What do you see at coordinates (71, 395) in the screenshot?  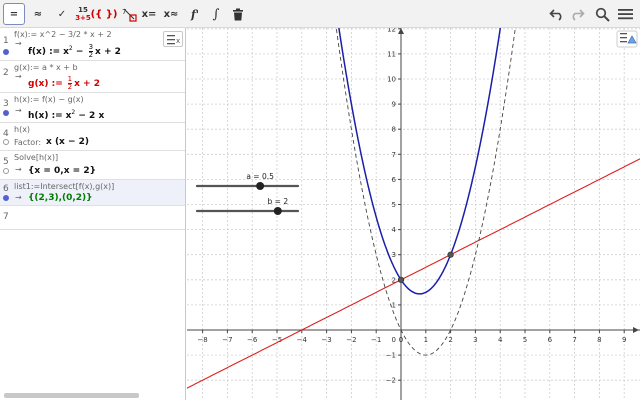 I see `horizontal-scrollbar` at bounding box center [71, 395].